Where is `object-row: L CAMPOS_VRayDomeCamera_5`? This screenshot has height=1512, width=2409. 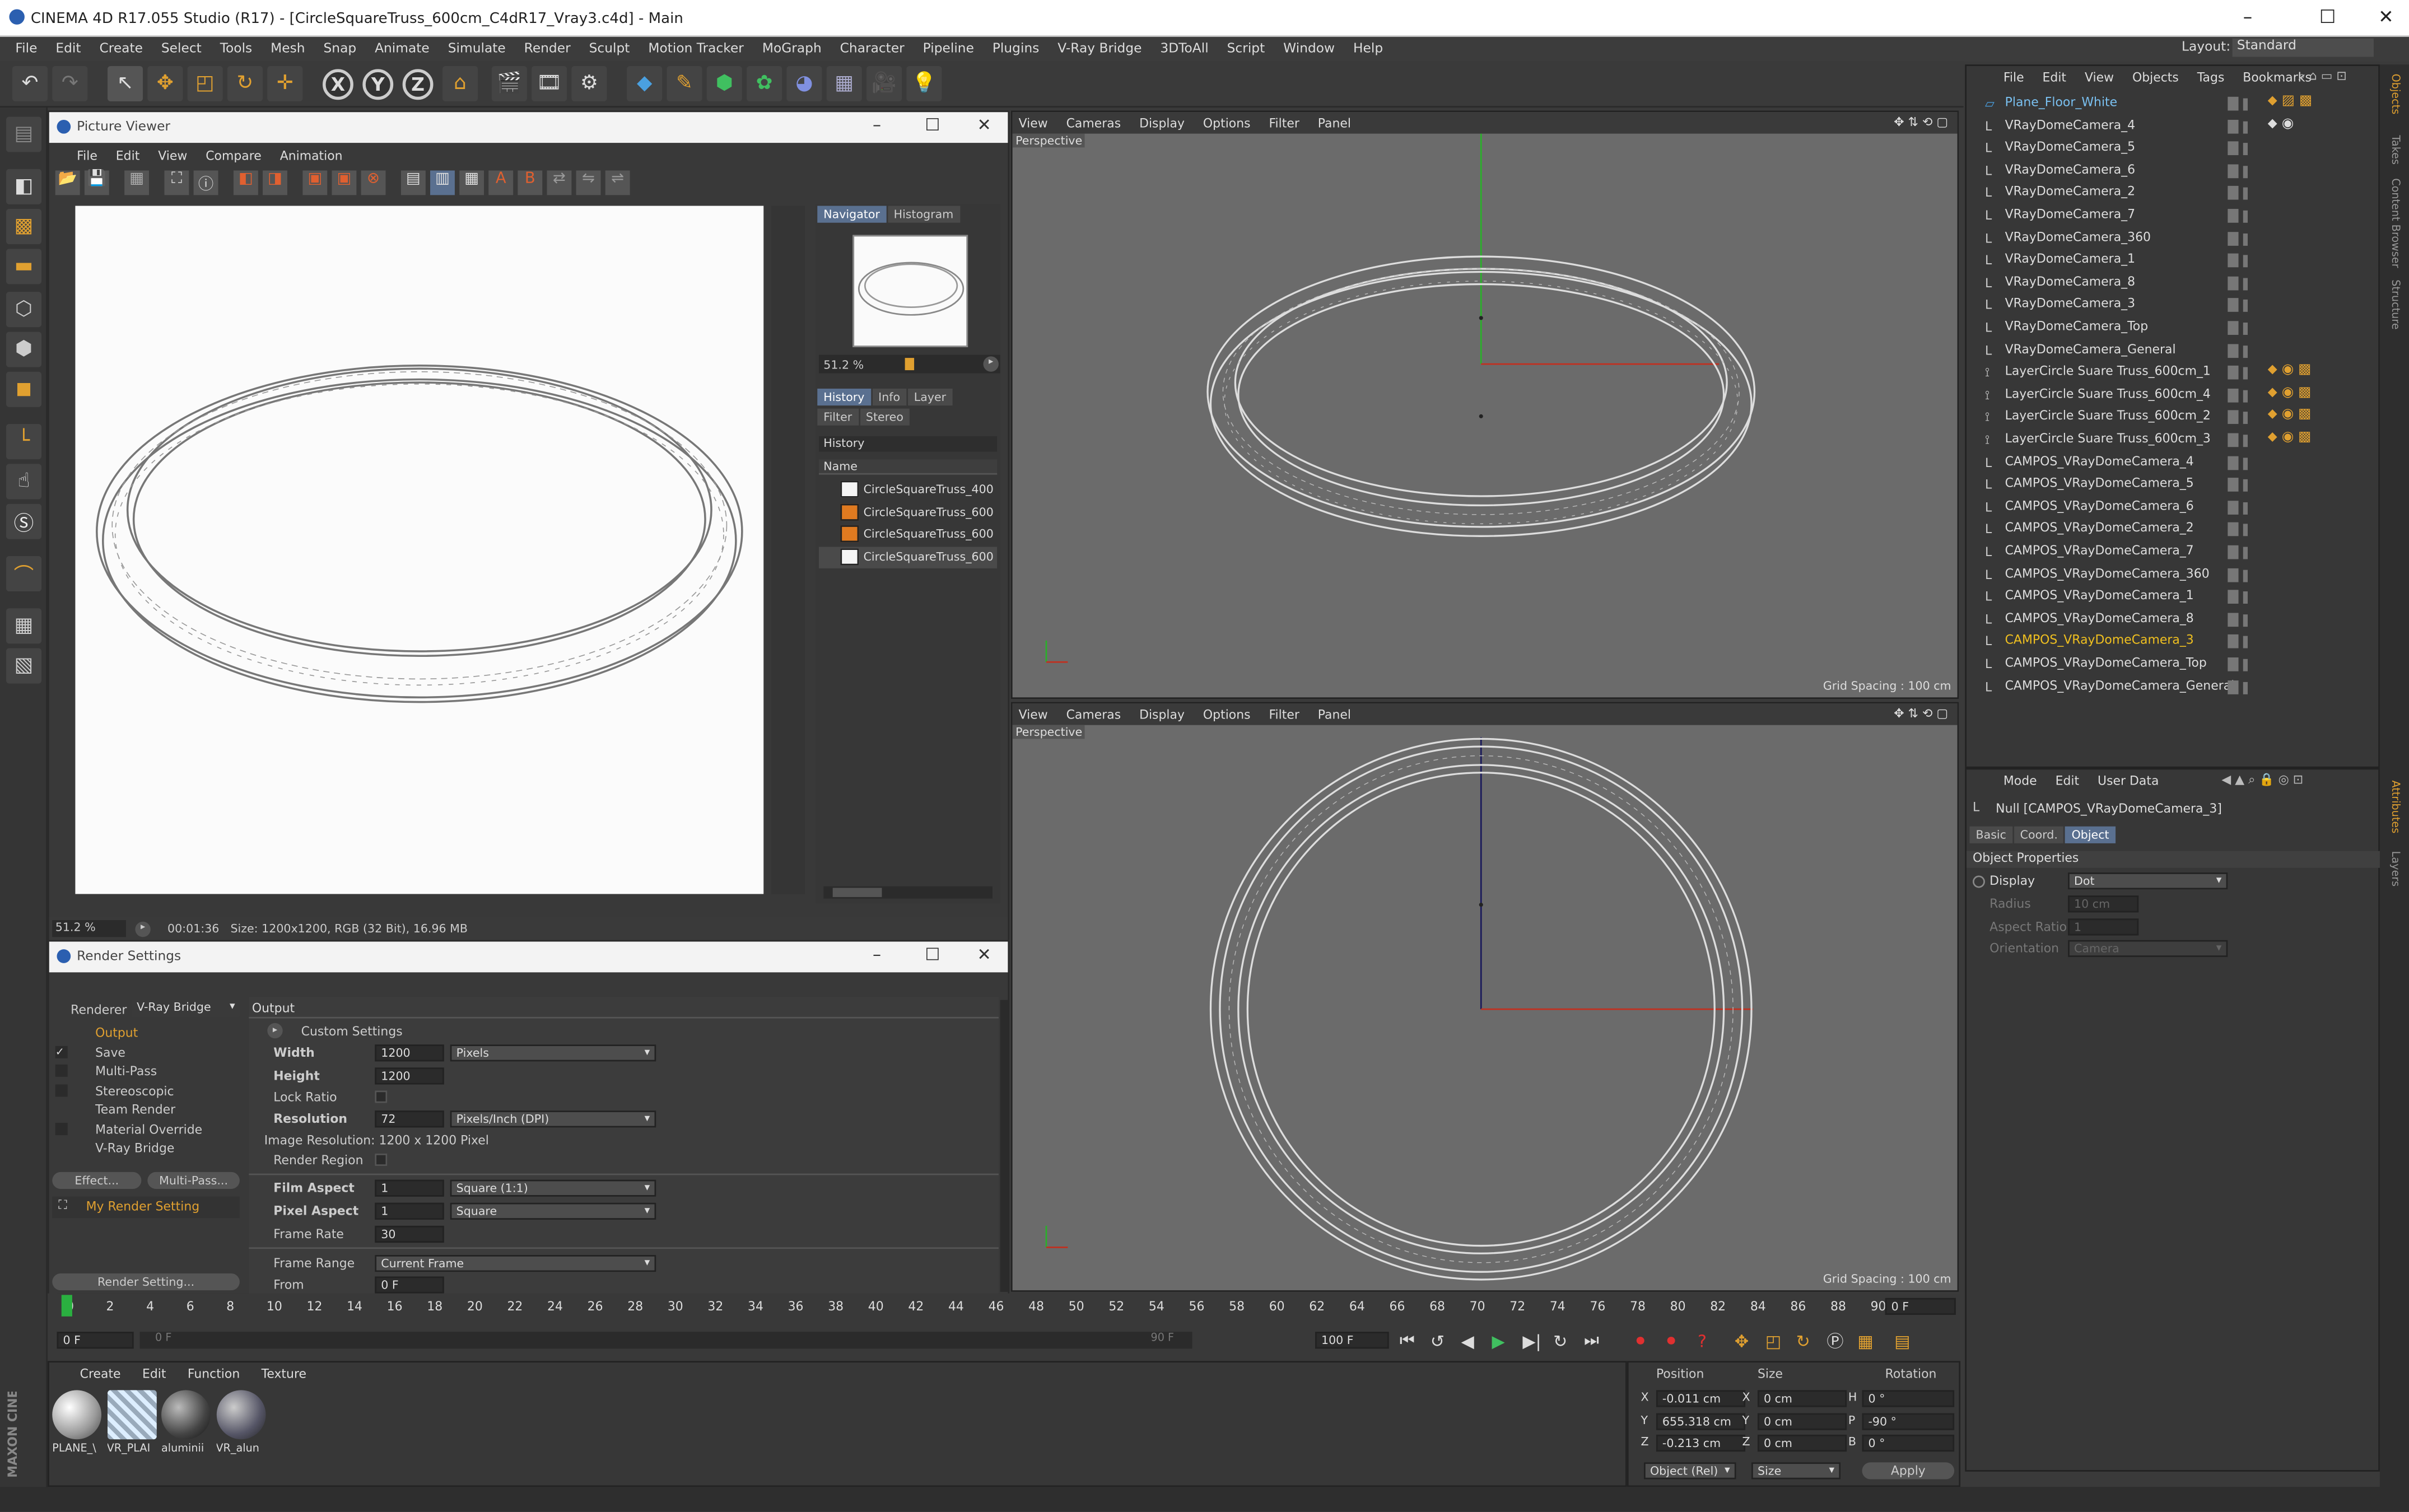
object-row: L CAMPOS_VRayDomeCamera_5 is located at coordinates (2174, 486).